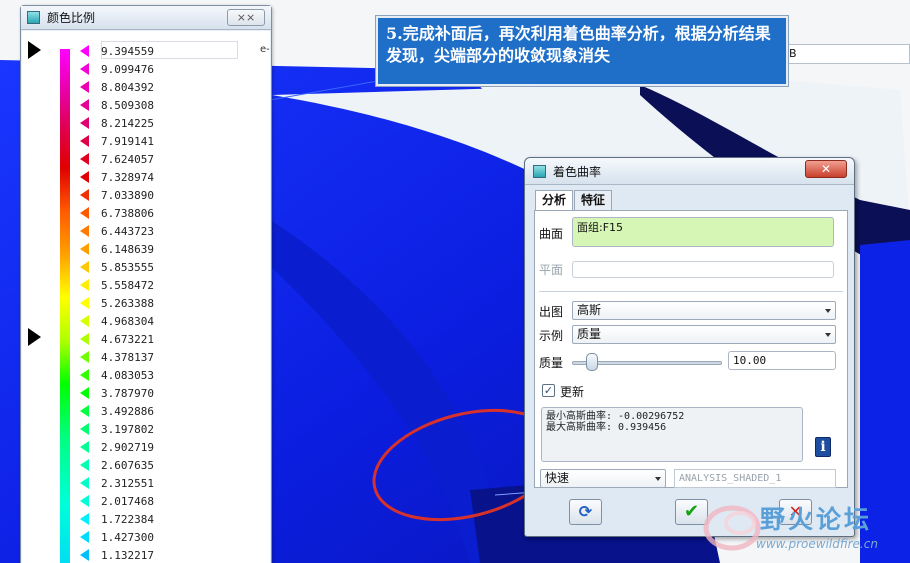  I want to click on tick-value: 6.738806, so click(127, 213).